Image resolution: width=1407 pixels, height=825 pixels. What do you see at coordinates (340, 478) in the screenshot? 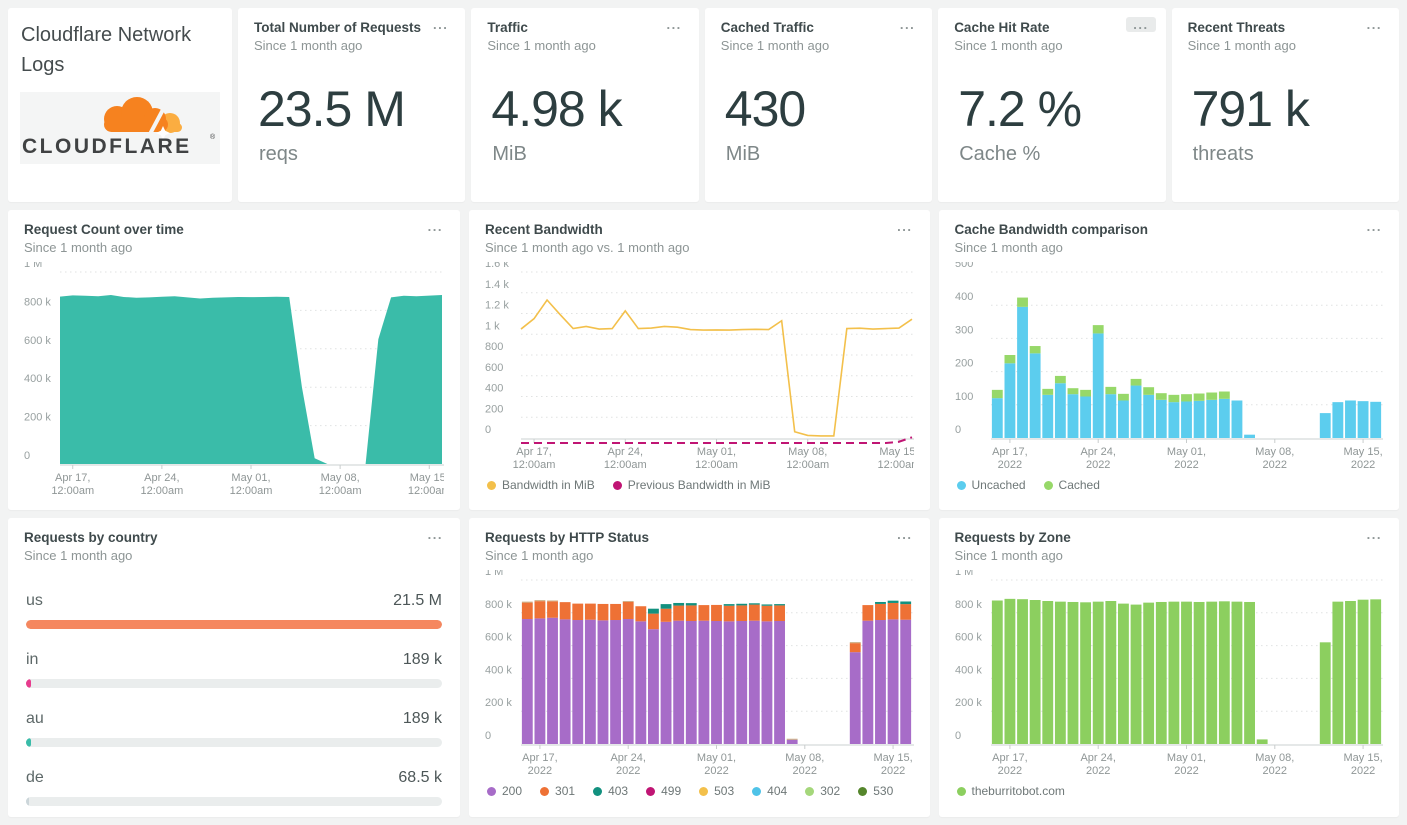
I see `svg-text: May 08,` at bounding box center [340, 478].